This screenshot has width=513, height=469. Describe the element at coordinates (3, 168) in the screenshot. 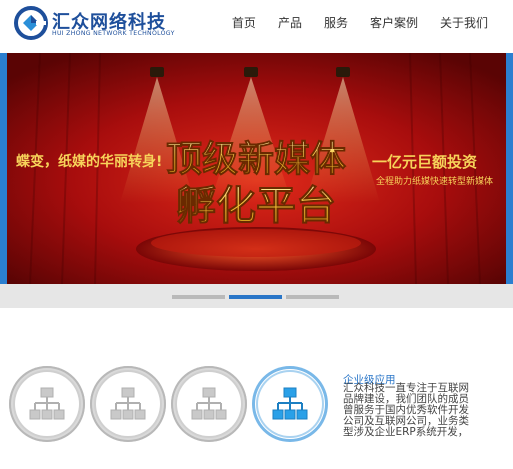

I see `banner-left-edge` at that location.